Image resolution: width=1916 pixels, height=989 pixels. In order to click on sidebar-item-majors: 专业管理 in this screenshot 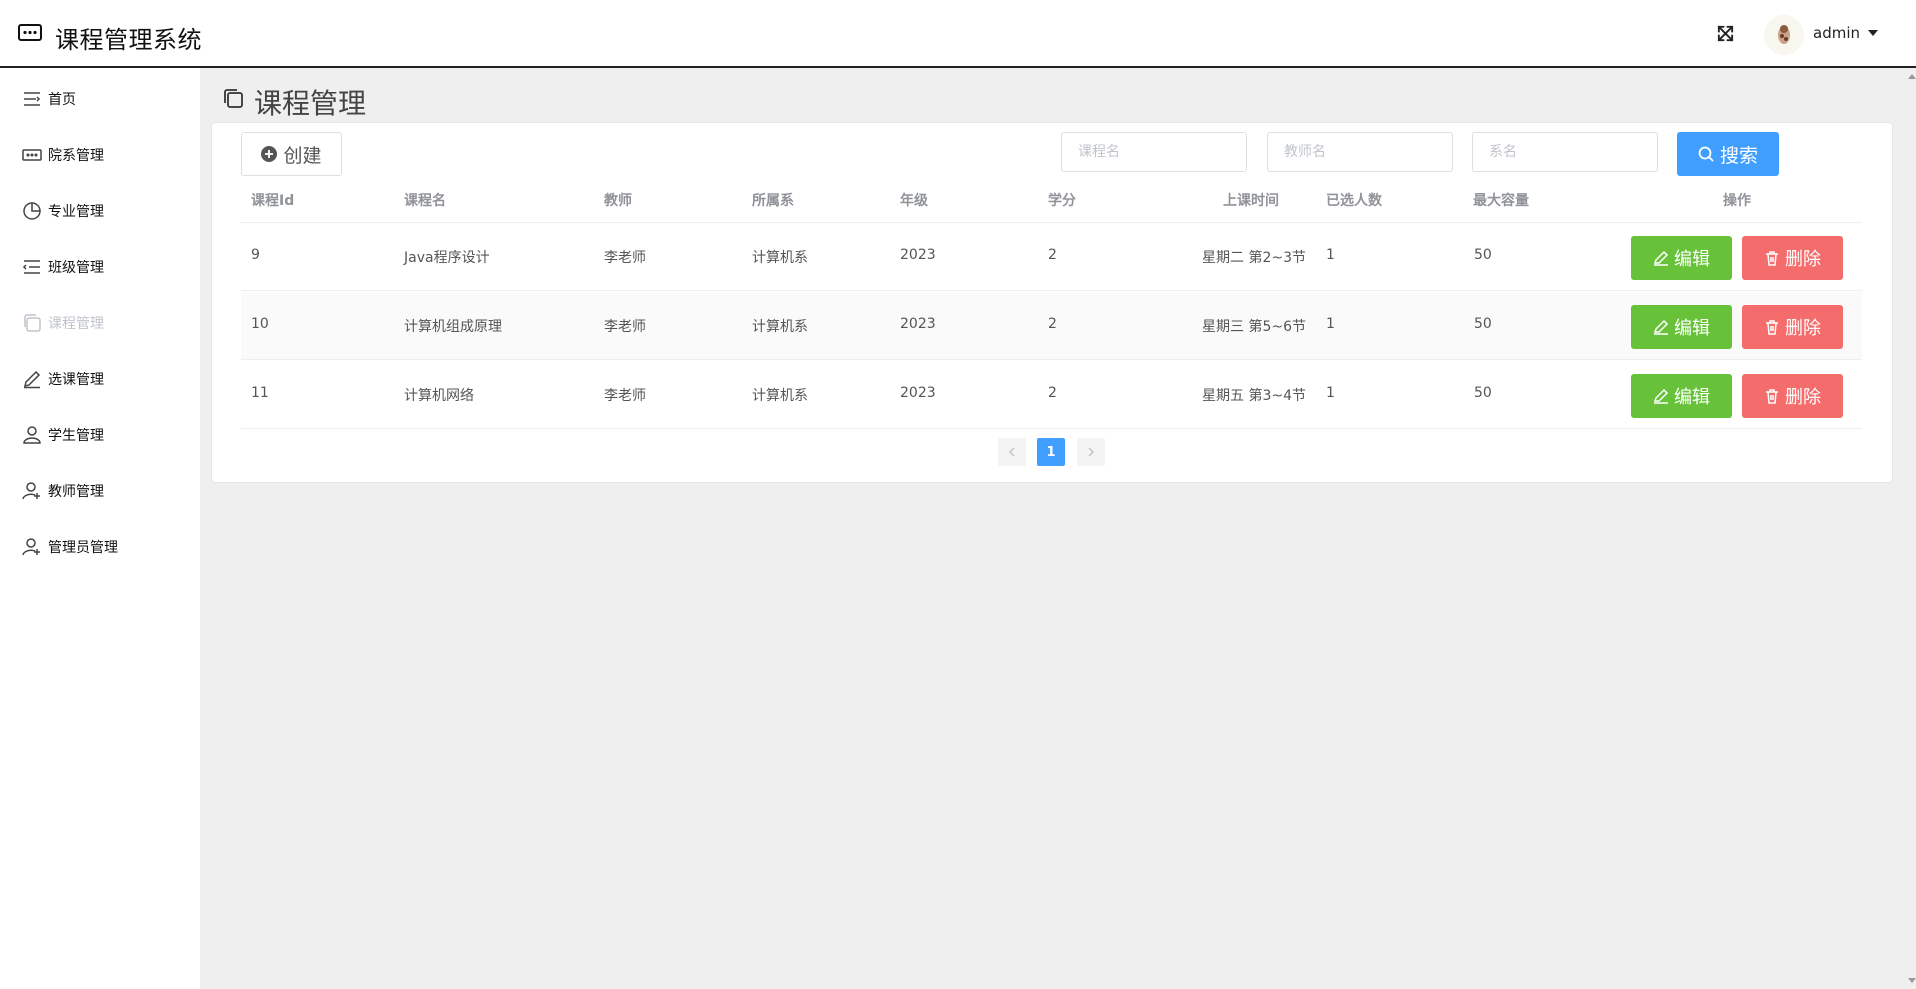, I will do `click(100, 211)`.